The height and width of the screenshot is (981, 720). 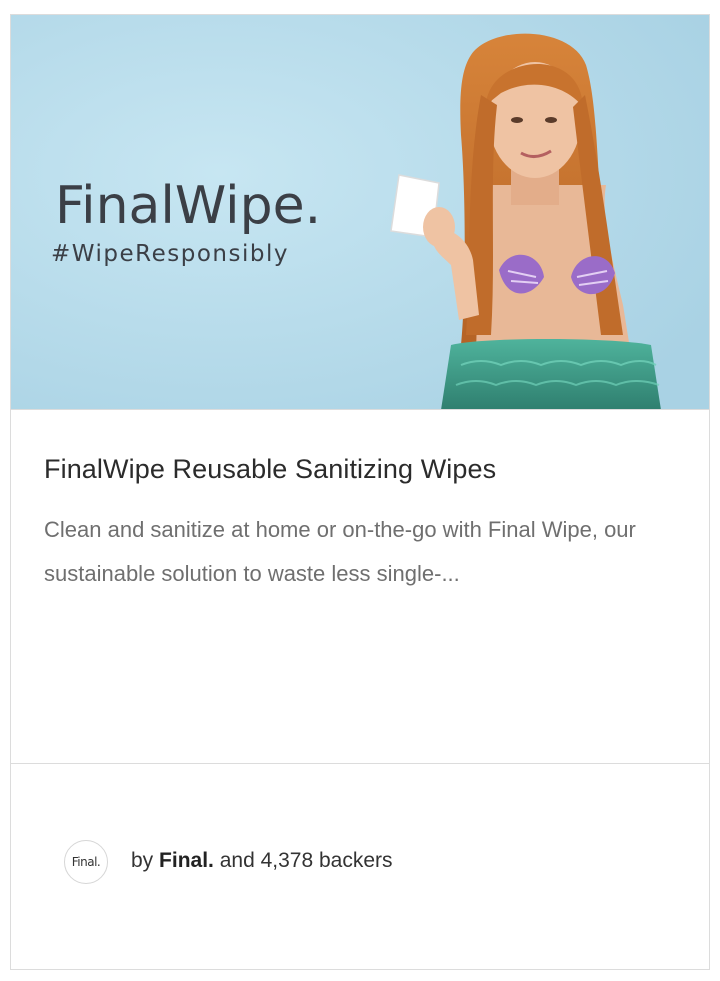 I want to click on creator-byline: by Final. and 4,378 backers, so click(x=262, y=861).